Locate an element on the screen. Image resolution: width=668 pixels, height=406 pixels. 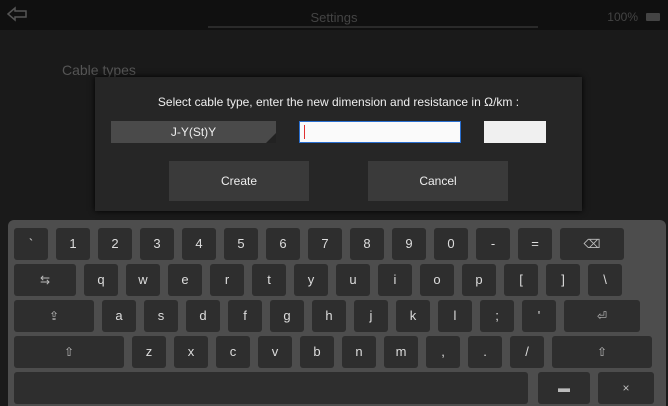
key-4: 4 is located at coordinates (199, 244).